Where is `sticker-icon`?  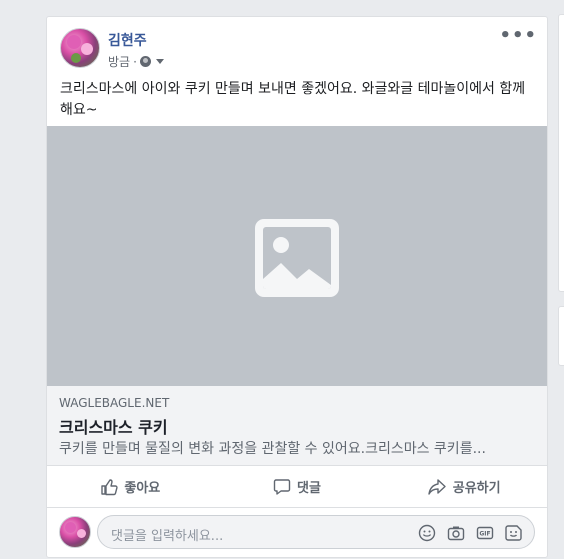 sticker-icon is located at coordinates (514, 533).